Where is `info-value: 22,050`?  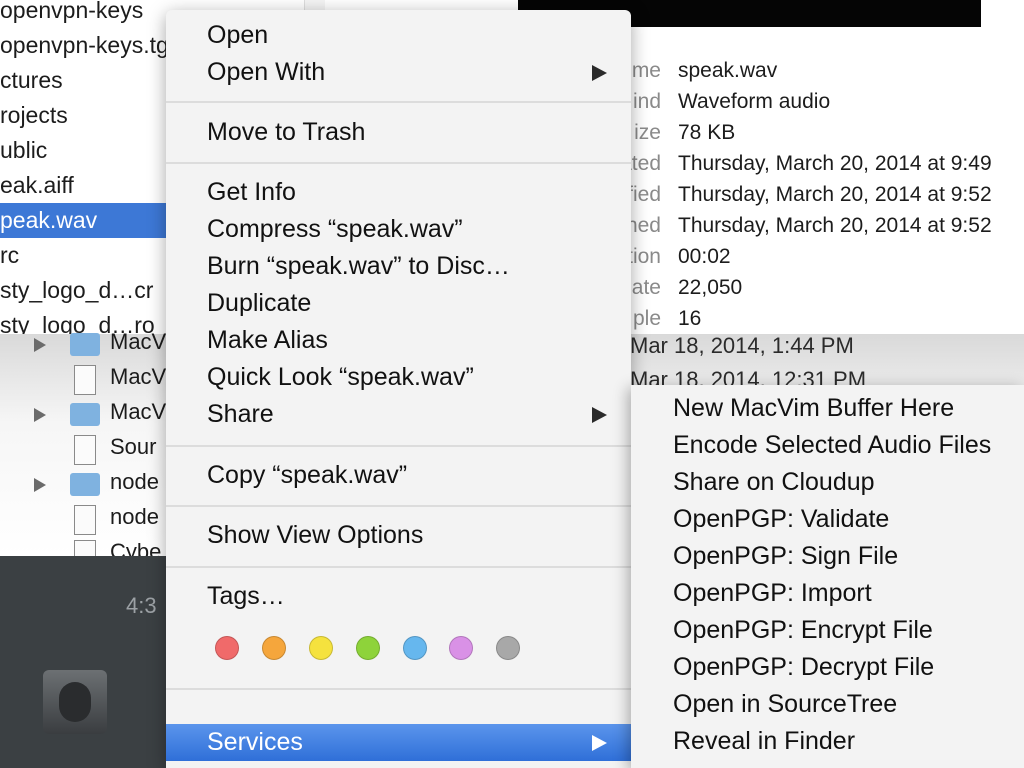 info-value: 22,050 is located at coordinates (710, 287).